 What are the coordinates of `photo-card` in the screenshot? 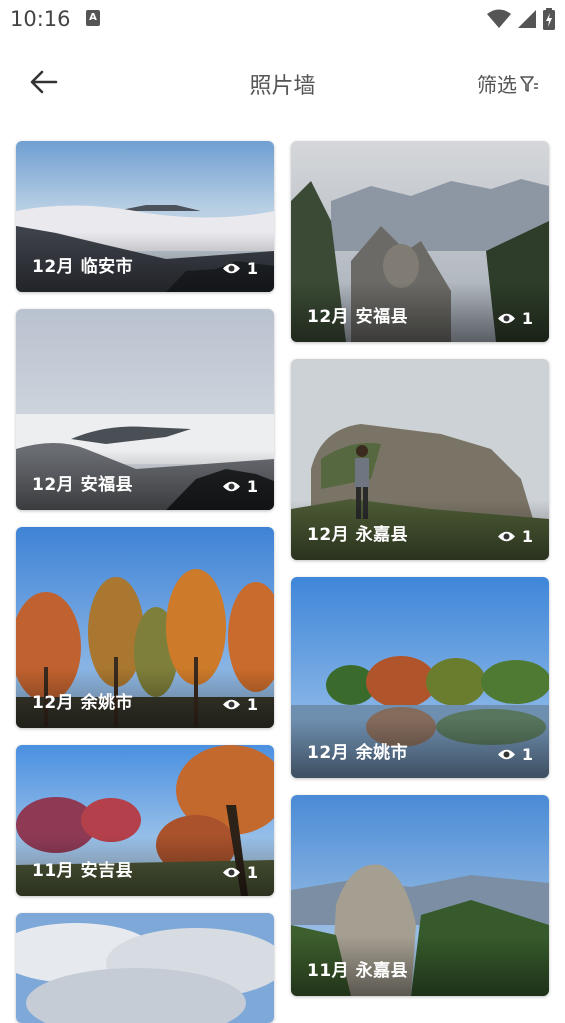 It's located at (145, 968).